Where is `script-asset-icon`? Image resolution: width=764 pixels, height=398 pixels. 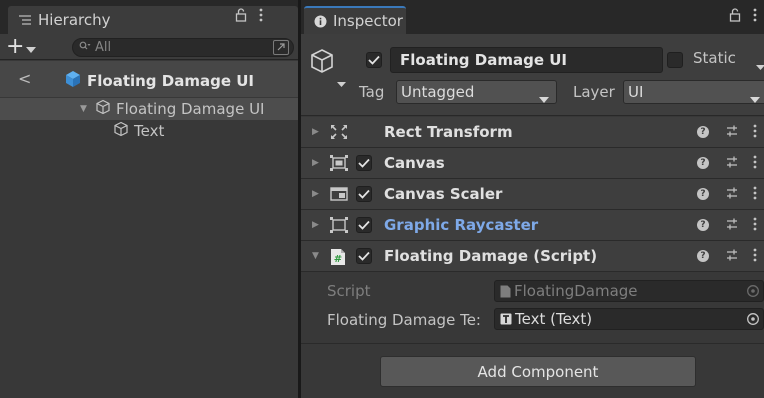 script-asset-icon is located at coordinates (505, 291).